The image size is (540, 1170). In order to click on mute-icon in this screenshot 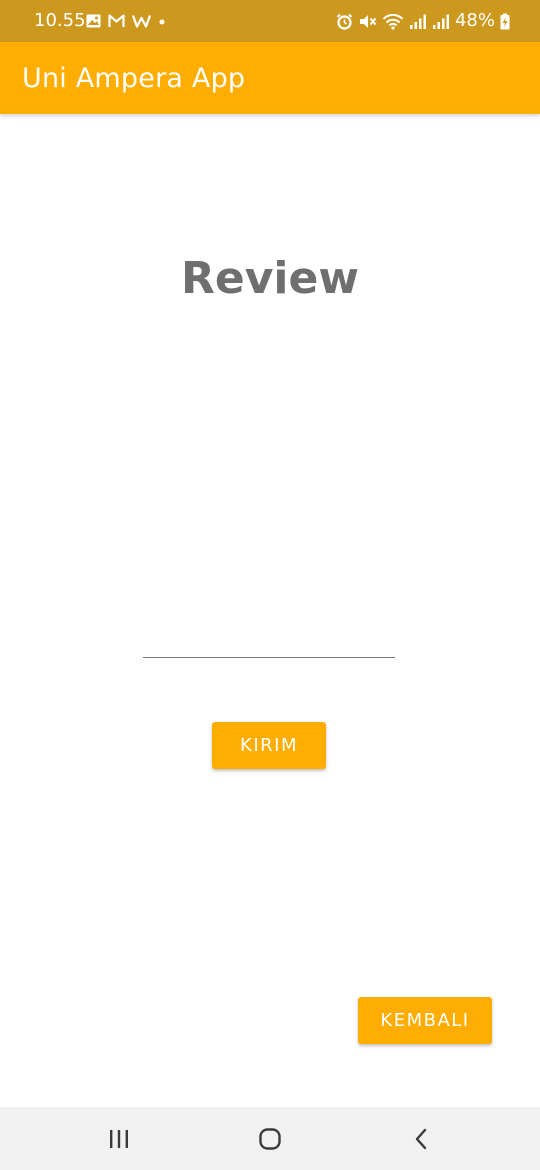, I will do `click(368, 21)`.